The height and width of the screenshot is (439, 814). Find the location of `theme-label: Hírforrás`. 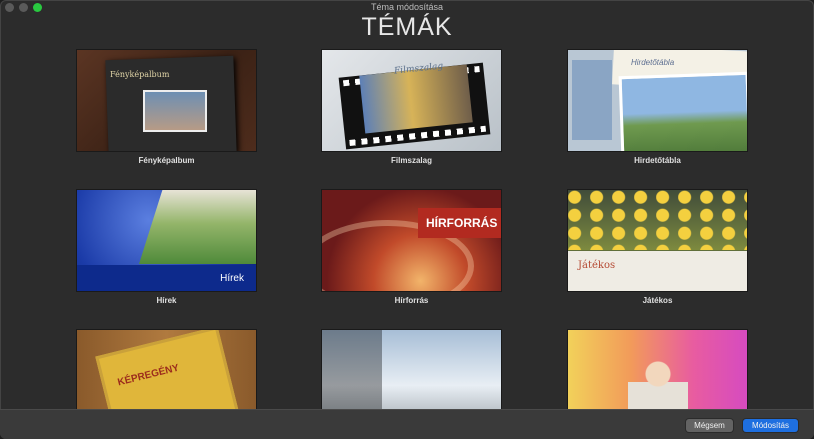

theme-label: Hírforrás is located at coordinates (411, 300).